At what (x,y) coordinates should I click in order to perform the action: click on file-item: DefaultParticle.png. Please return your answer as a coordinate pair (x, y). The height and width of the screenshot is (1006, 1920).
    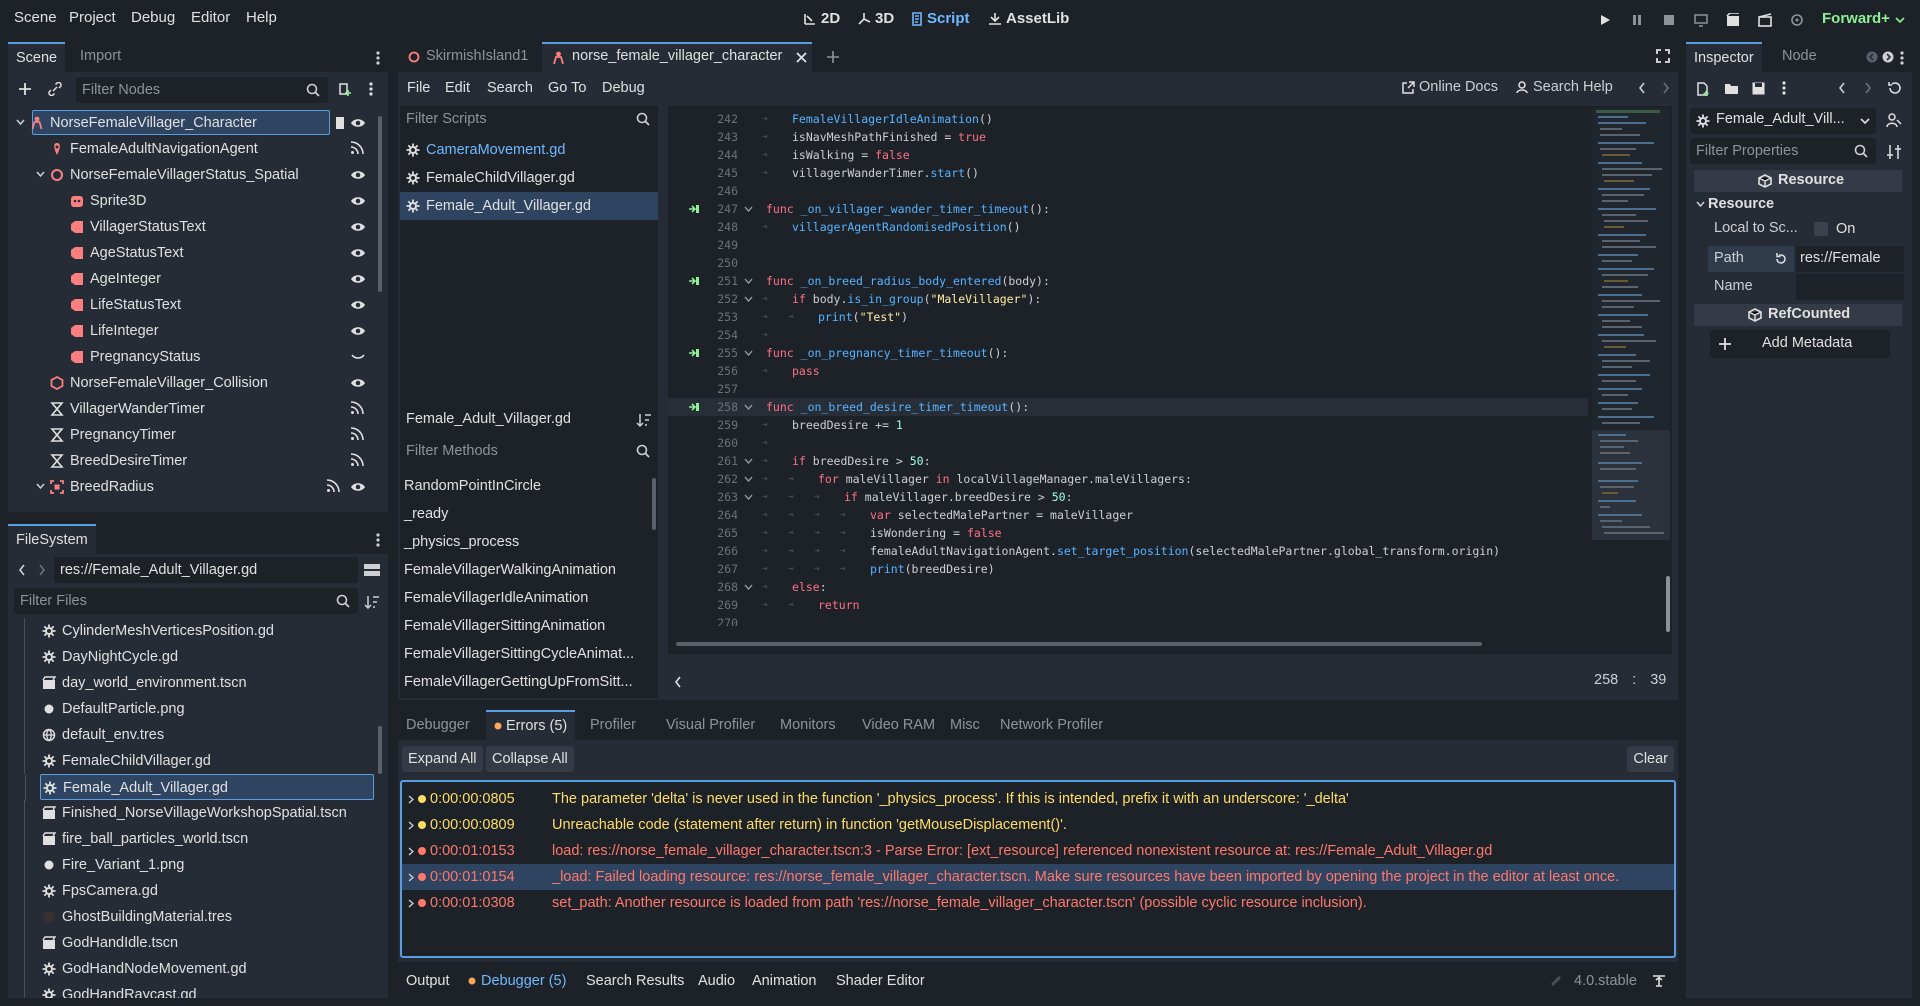
    Looking at the image, I should click on (194, 709).